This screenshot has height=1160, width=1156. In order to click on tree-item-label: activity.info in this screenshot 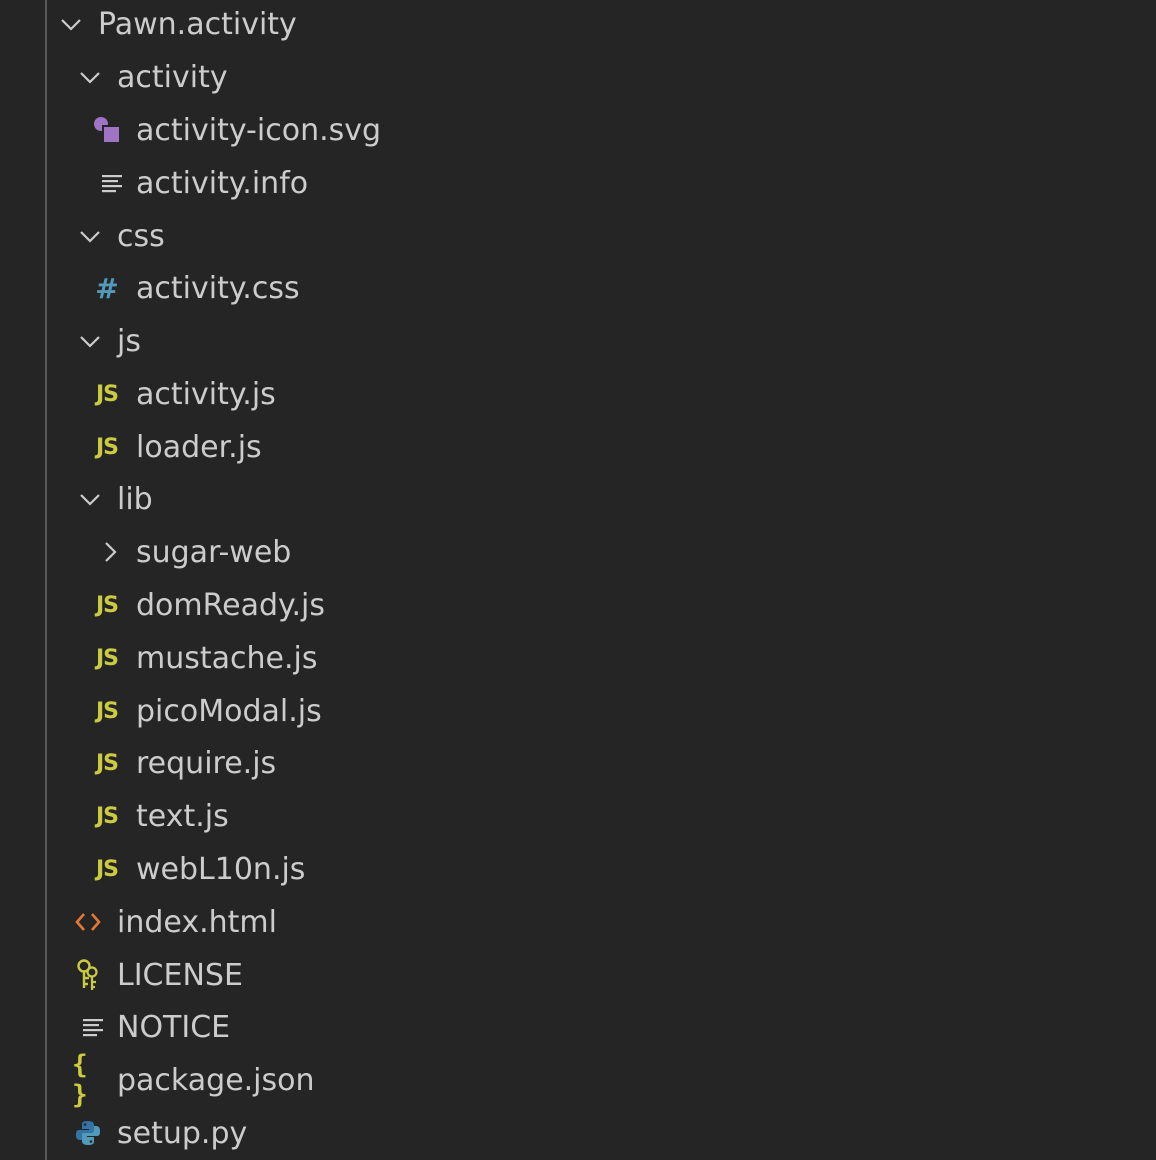, I will do `click(222, 183)`.